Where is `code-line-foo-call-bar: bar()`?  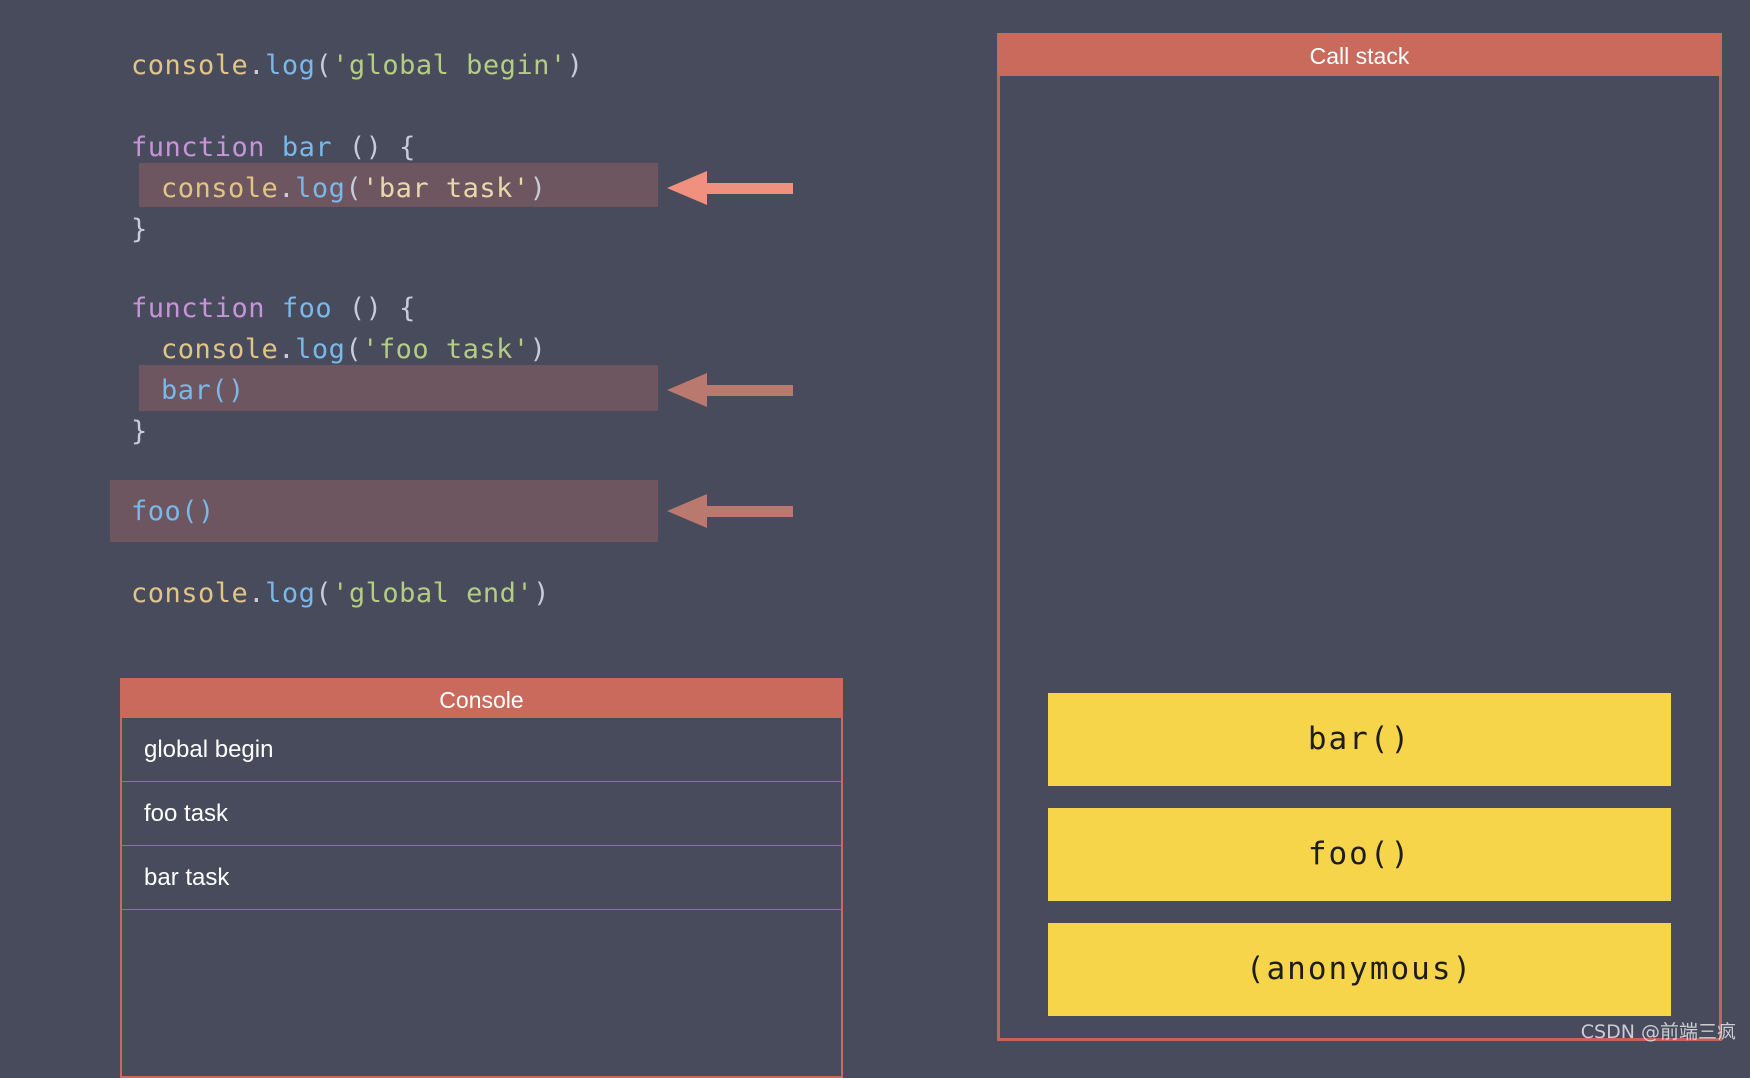
code-line-foo-call-bar: bar() is located at coordinates (203, 390).